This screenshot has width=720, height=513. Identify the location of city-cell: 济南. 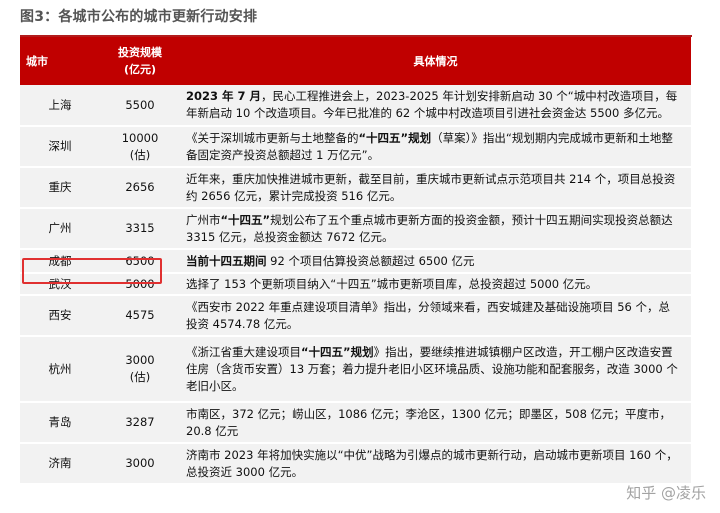
(60, 464).